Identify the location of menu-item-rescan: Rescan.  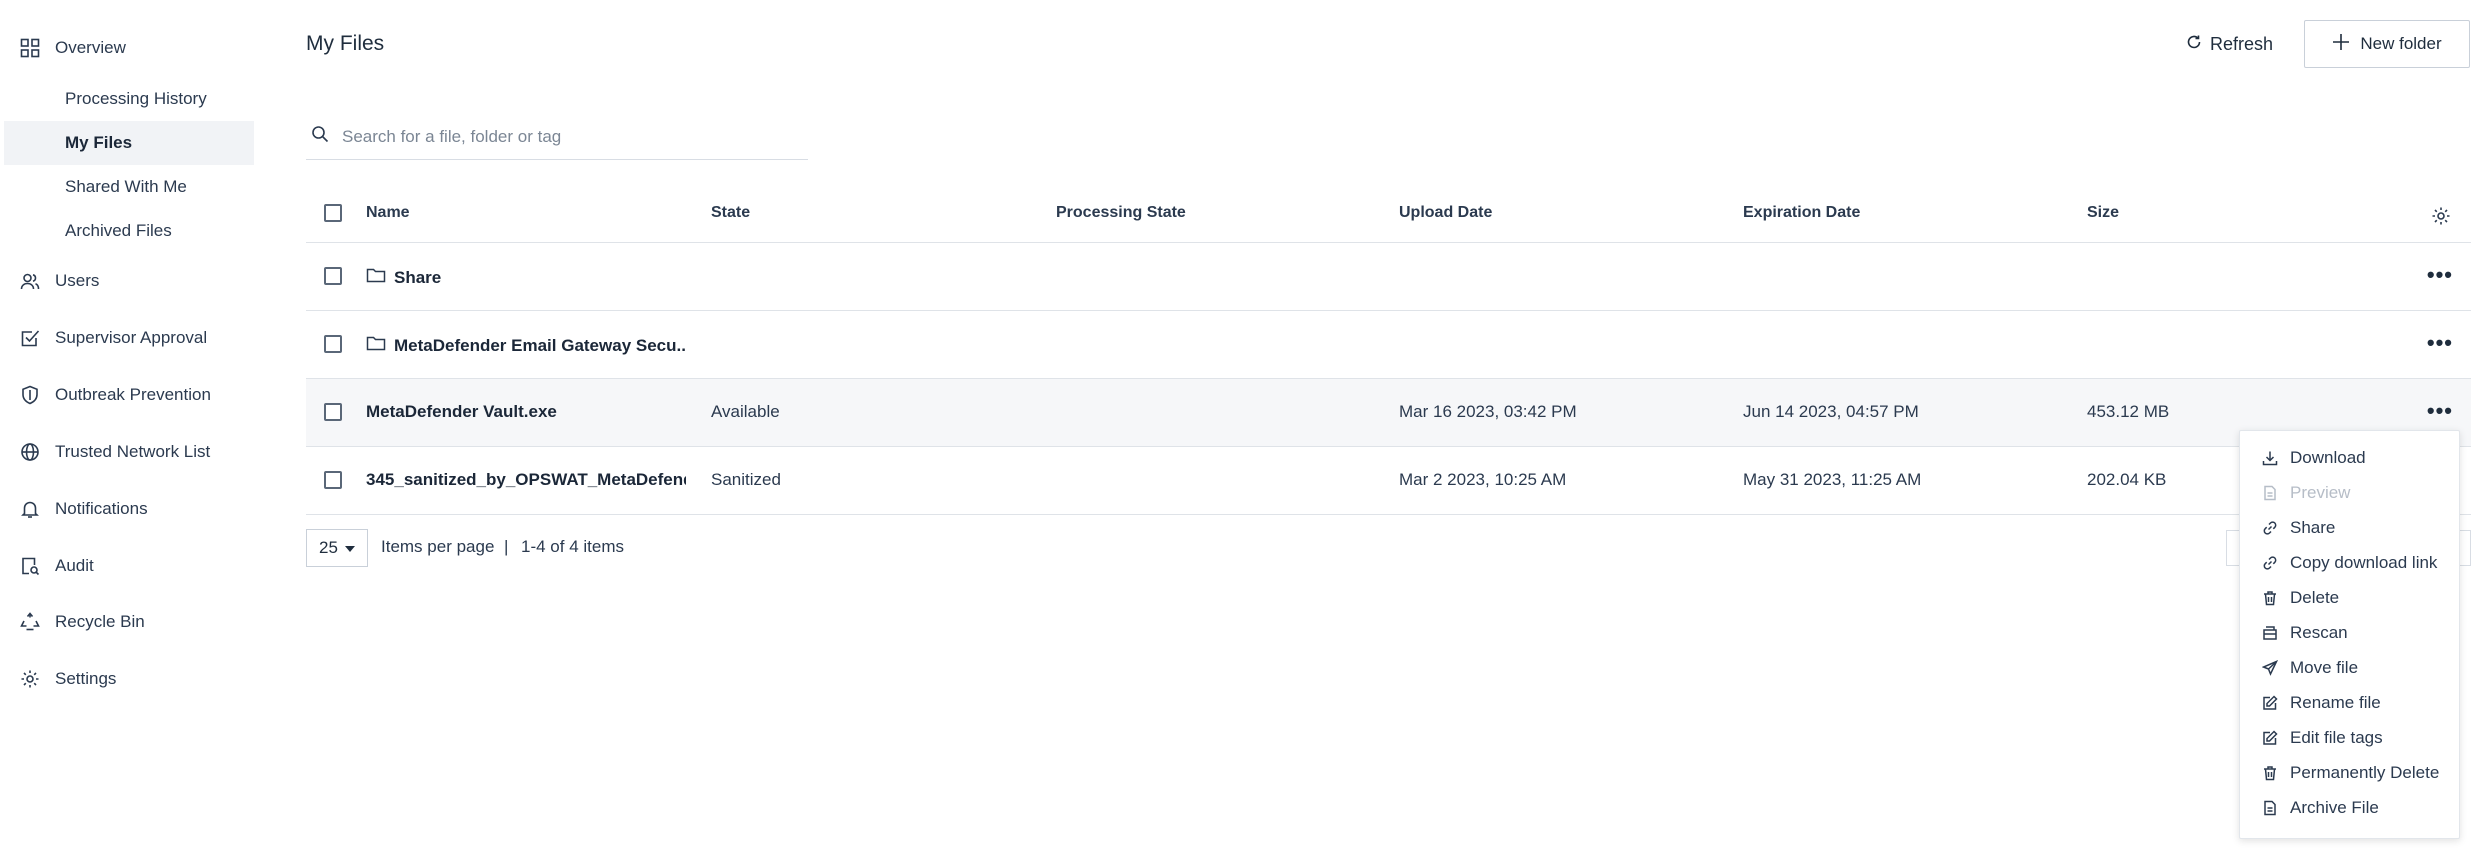
(2349, 633).